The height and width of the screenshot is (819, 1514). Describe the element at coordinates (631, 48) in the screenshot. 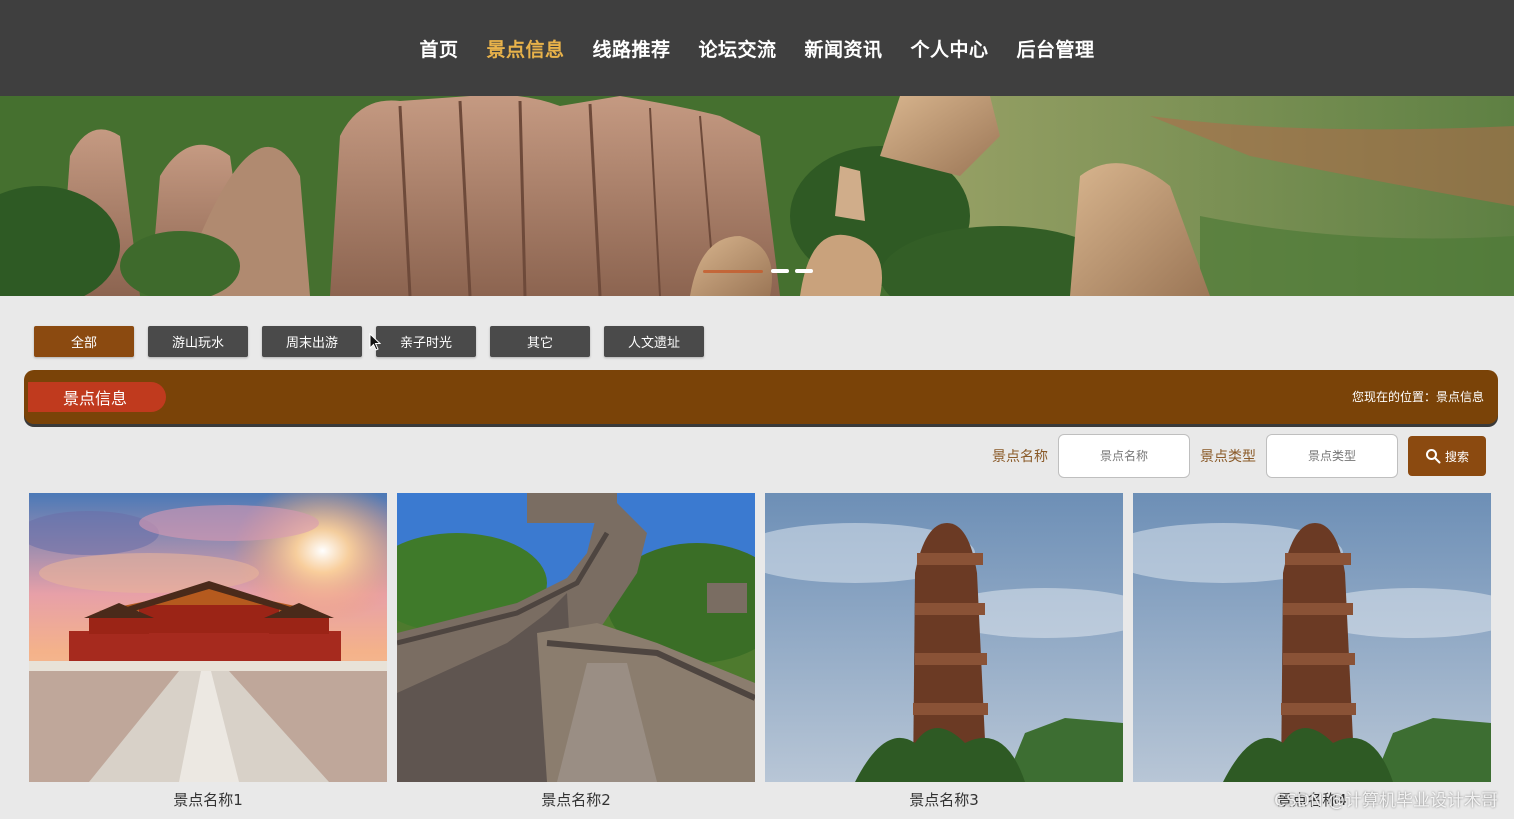

I see `nav-item-routes: 线路推荐` at that location.